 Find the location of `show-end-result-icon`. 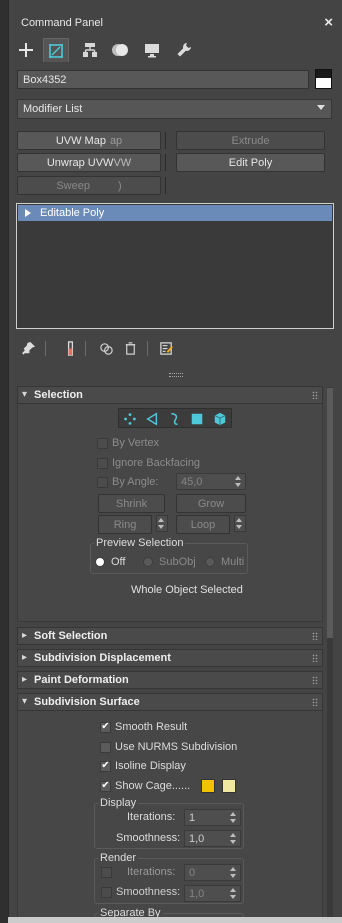

show-end-result-icon is located at coordinates (70, 348).